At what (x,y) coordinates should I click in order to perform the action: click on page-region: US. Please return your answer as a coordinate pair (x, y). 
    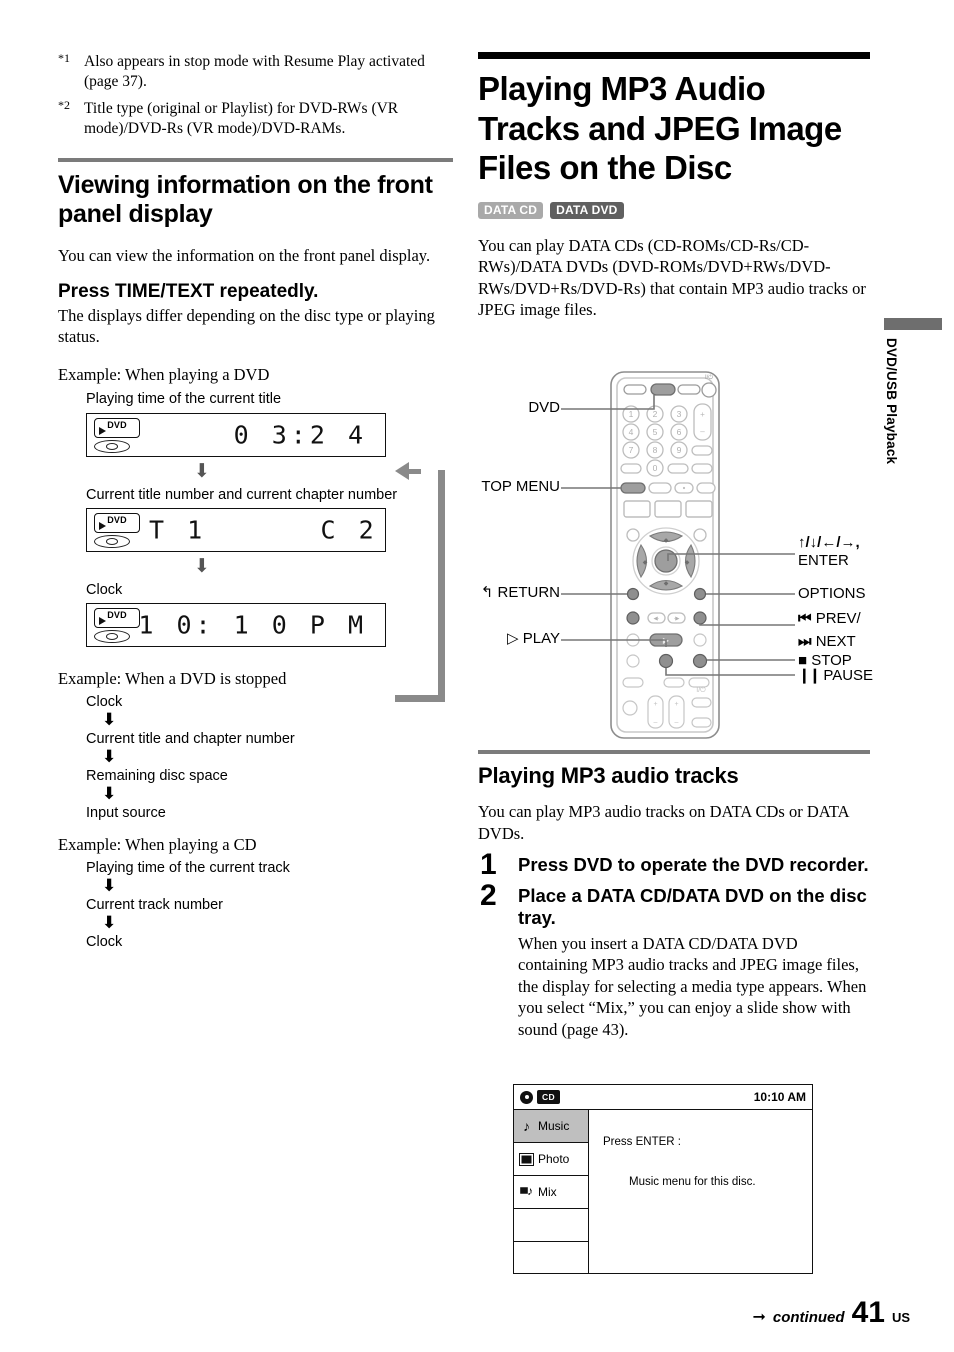
    Looking at the image, I should click on (900, 1317).